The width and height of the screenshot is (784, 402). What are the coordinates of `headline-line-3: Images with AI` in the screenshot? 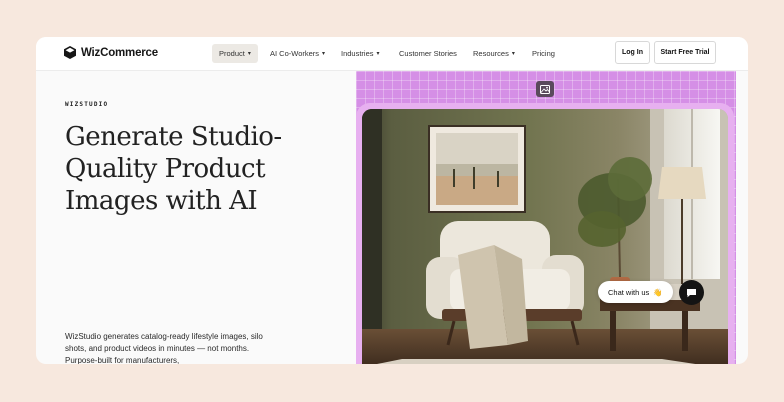 It's located at (161, 201).